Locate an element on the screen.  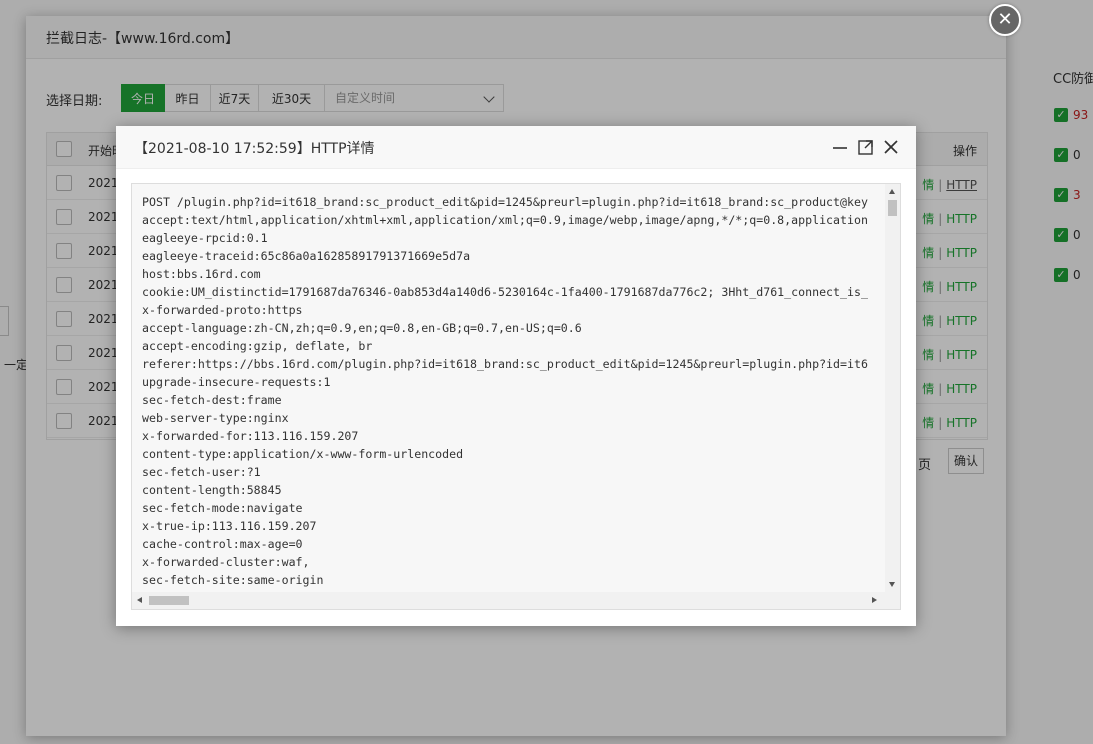
maximize-icon is located at coordinates (866, 147).